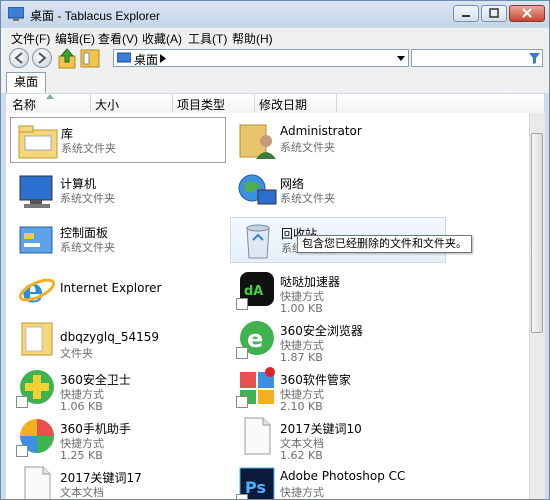 Image resolution: width=550 pixels, height=500 pixels. Describe the element at coordinates (146, 60) in the screenshot. I see `address-label: 桌面` at that location.